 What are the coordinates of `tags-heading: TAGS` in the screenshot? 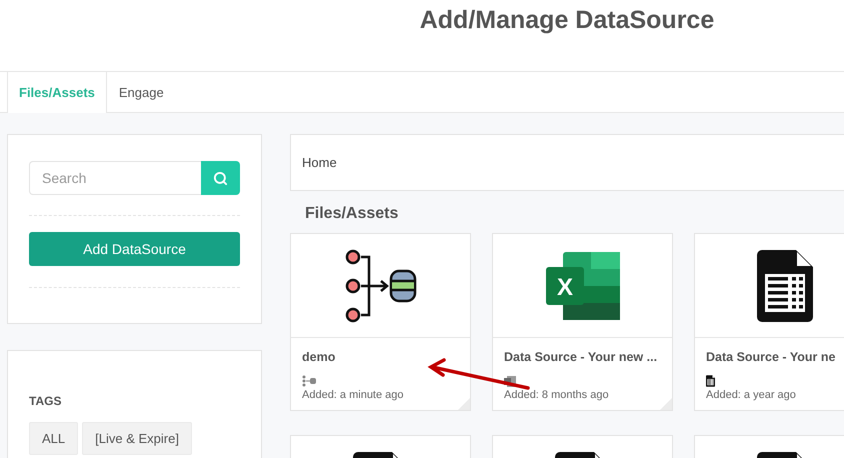 It's located at (45, 401).